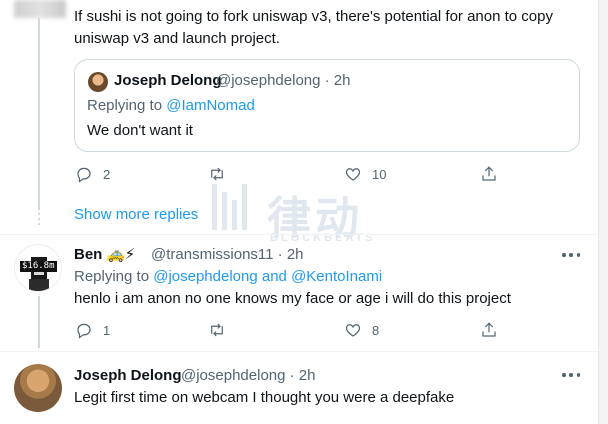 The width and height of the screenshot is (608, 424). I want to click on reply-author-name: Joseph Delong, so click(128, 375).